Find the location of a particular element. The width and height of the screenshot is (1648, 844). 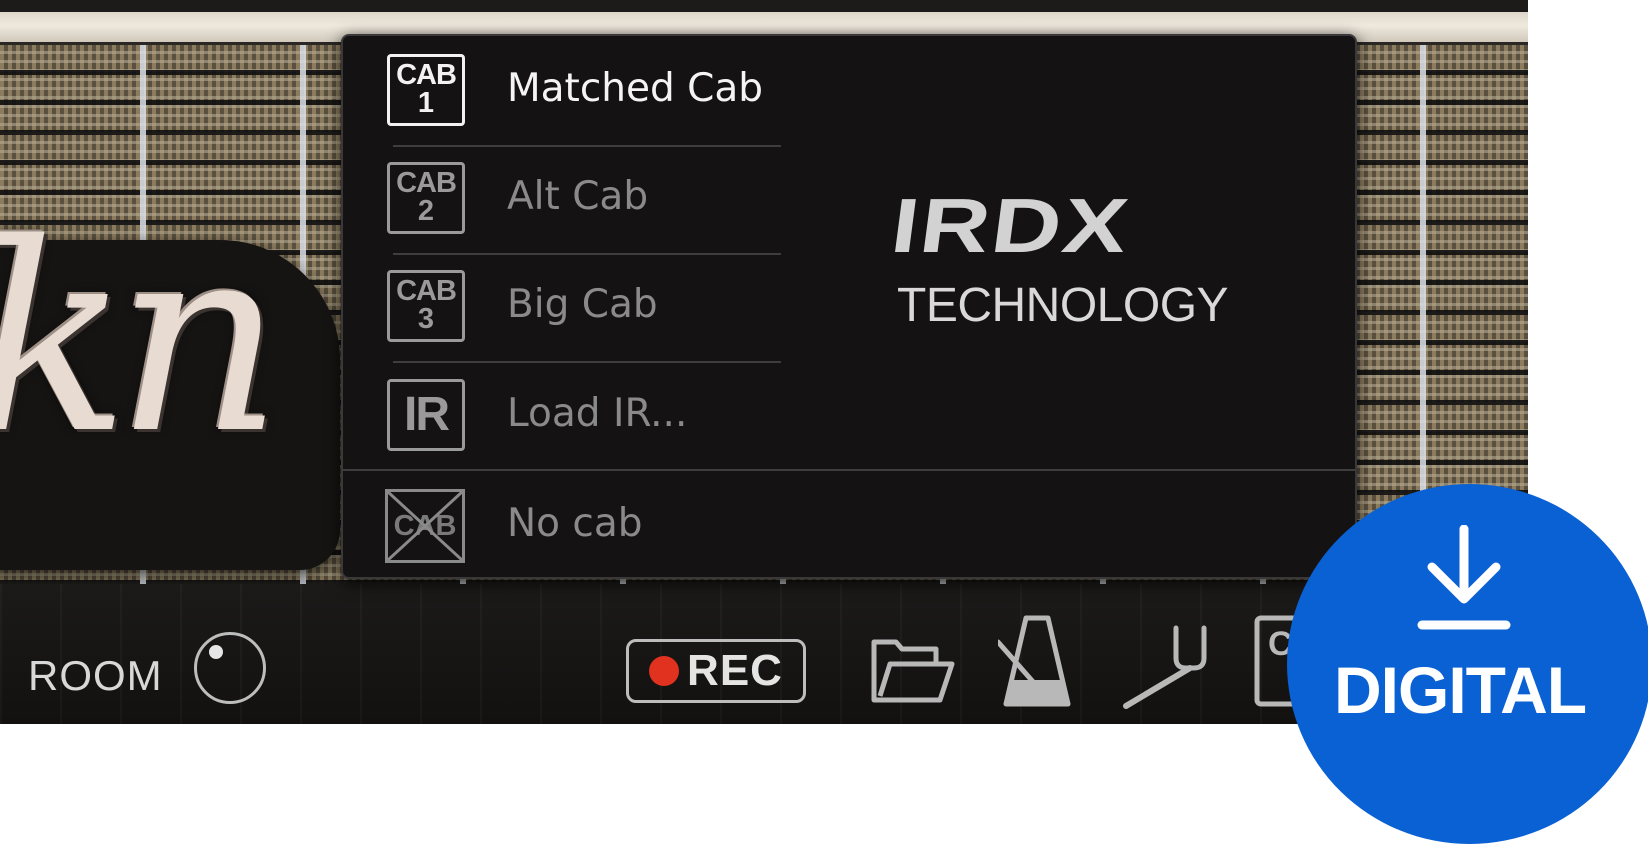

cab-1-icon: CAB 1 is located at coordinates (426, 90).